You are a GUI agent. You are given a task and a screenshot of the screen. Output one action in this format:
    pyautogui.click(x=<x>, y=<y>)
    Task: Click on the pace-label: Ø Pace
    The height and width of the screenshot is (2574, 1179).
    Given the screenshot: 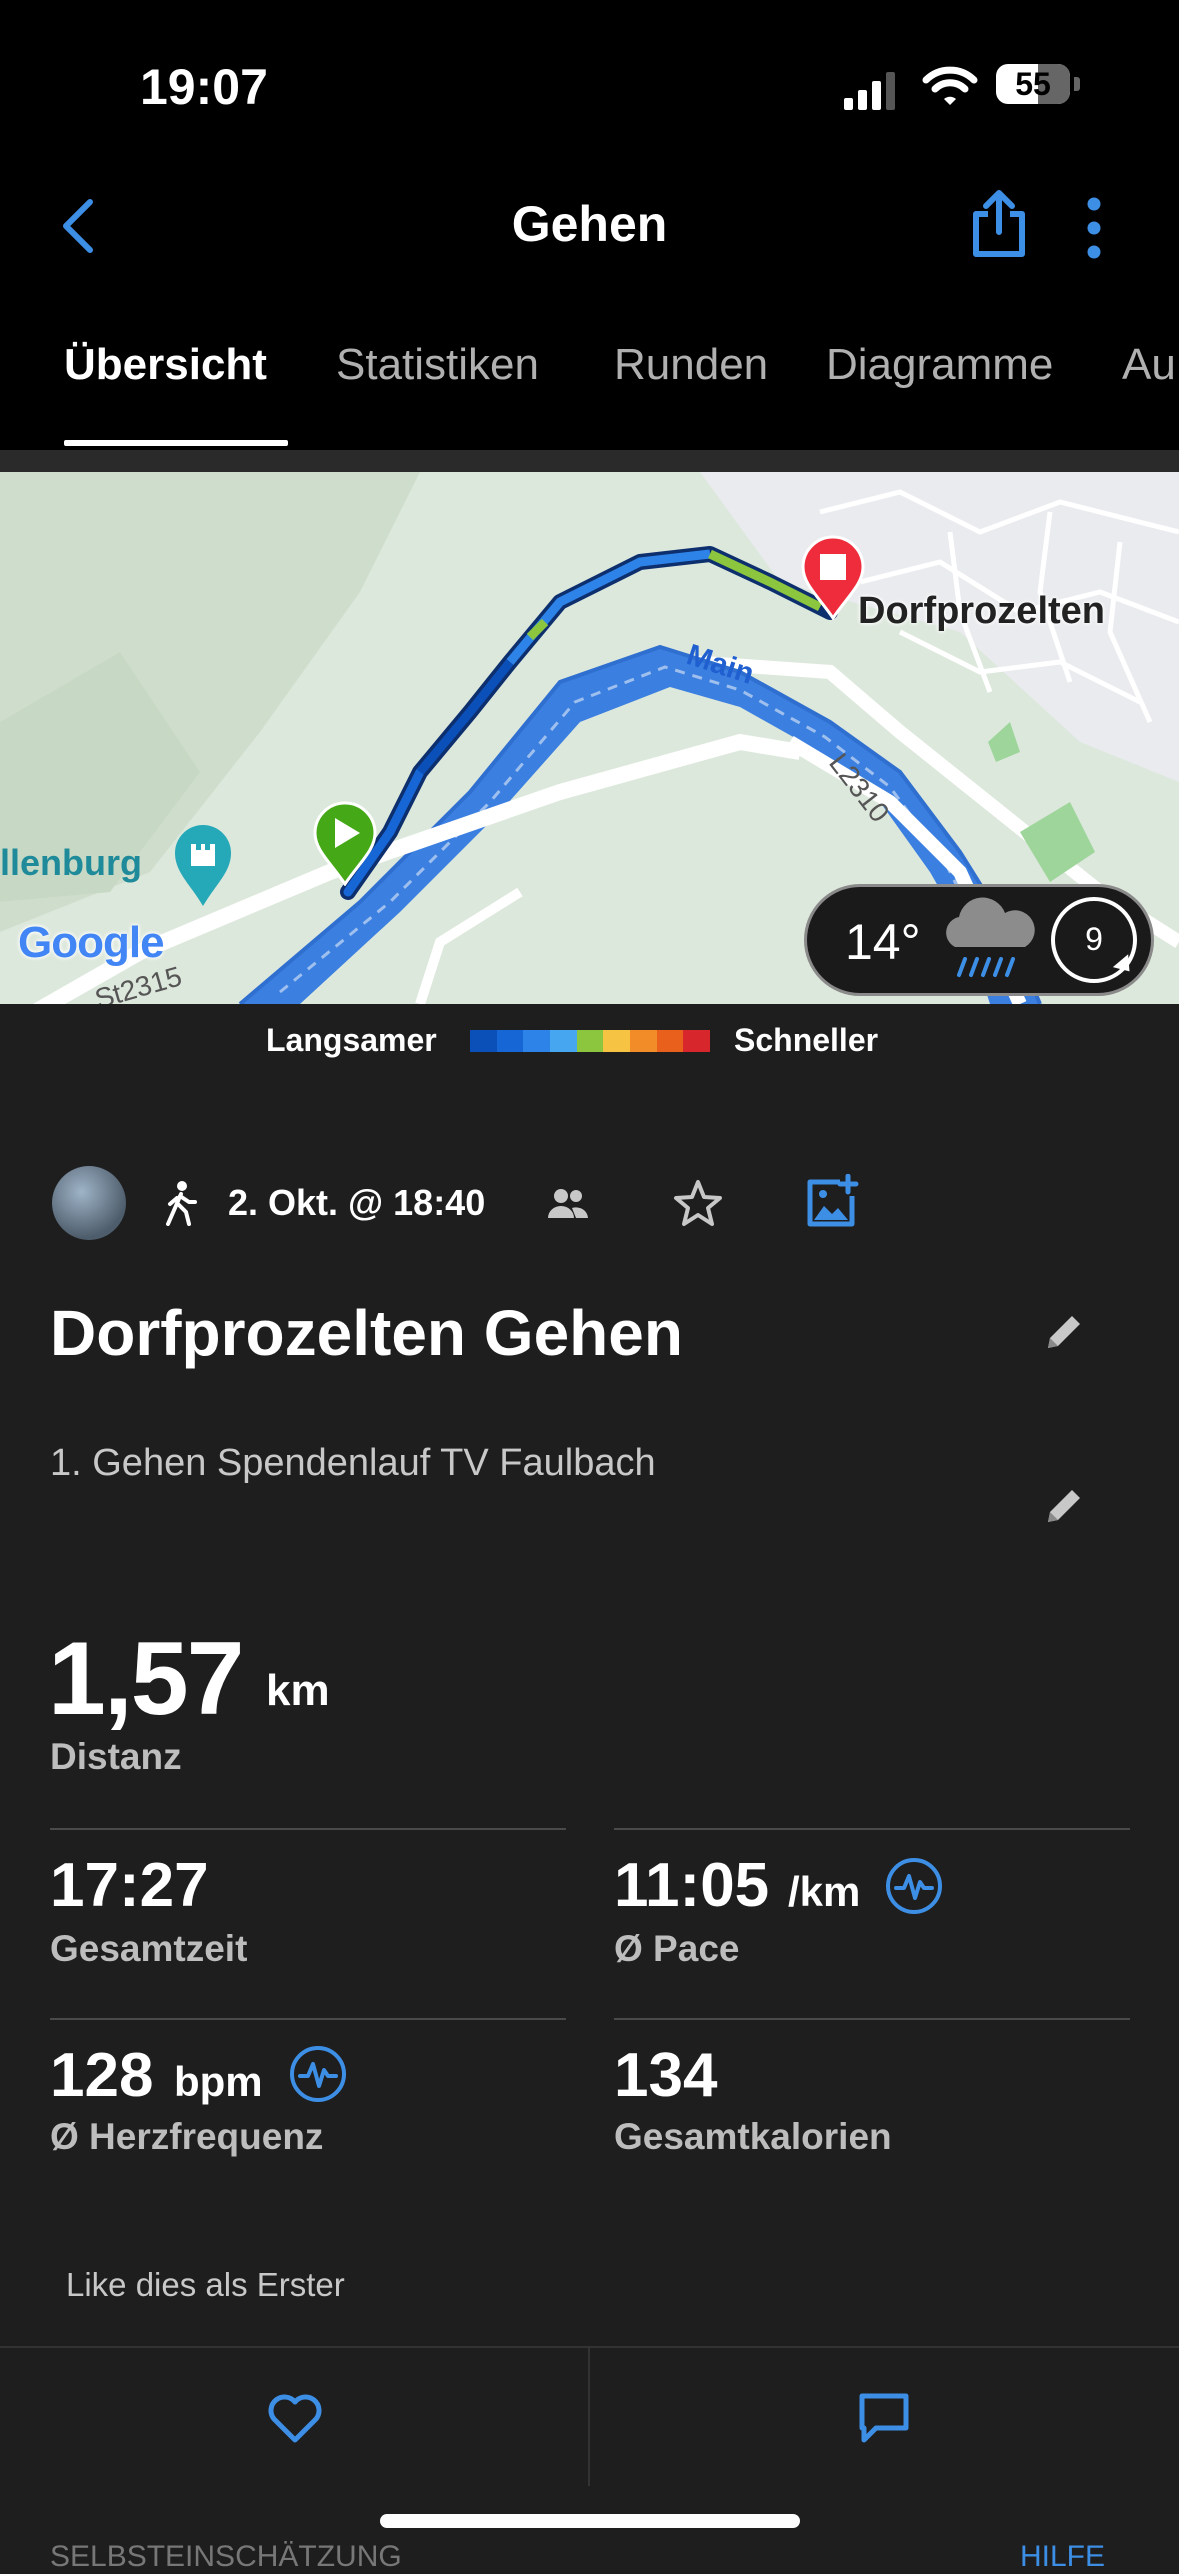 What is the action you would take?
    pyautogui.click(x=677, y=1948)
    